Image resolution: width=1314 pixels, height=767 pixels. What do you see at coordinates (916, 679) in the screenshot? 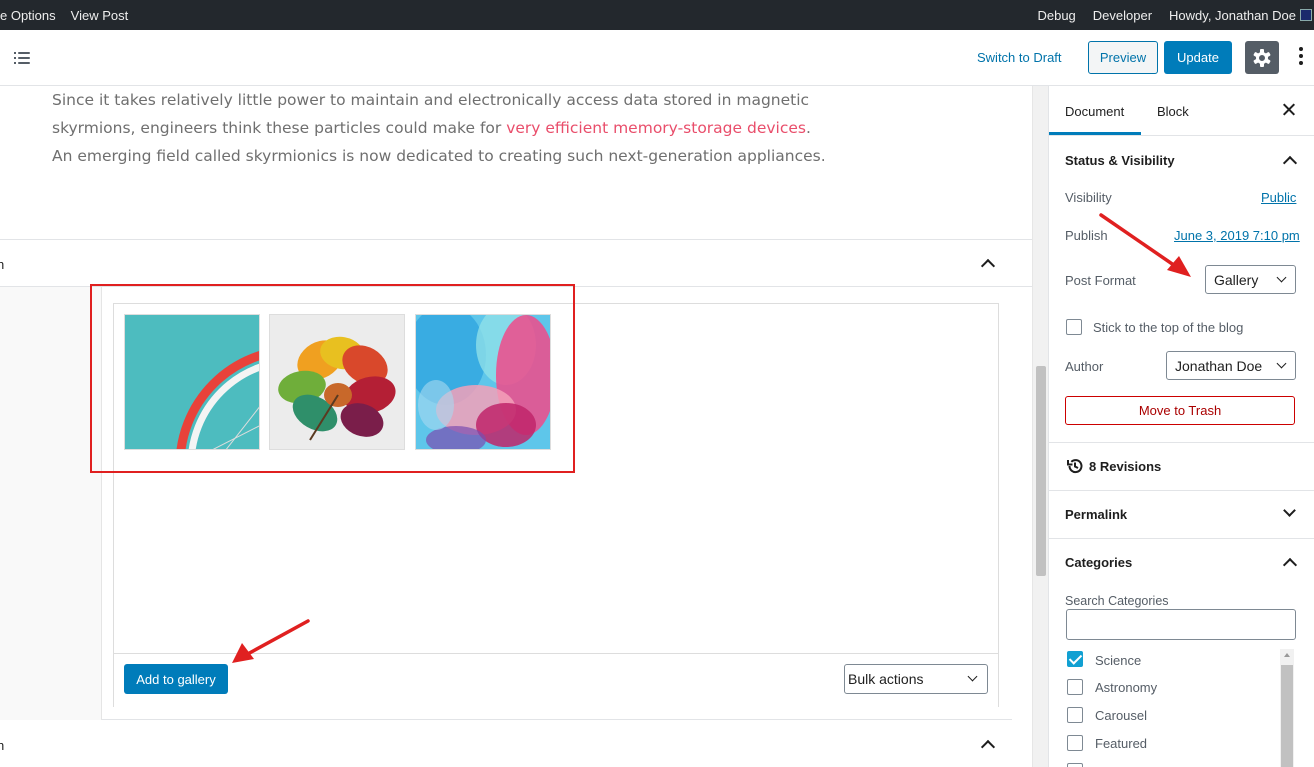
I see `bulk-actions-select: Bulk actions` at bounding box center [916, 679].